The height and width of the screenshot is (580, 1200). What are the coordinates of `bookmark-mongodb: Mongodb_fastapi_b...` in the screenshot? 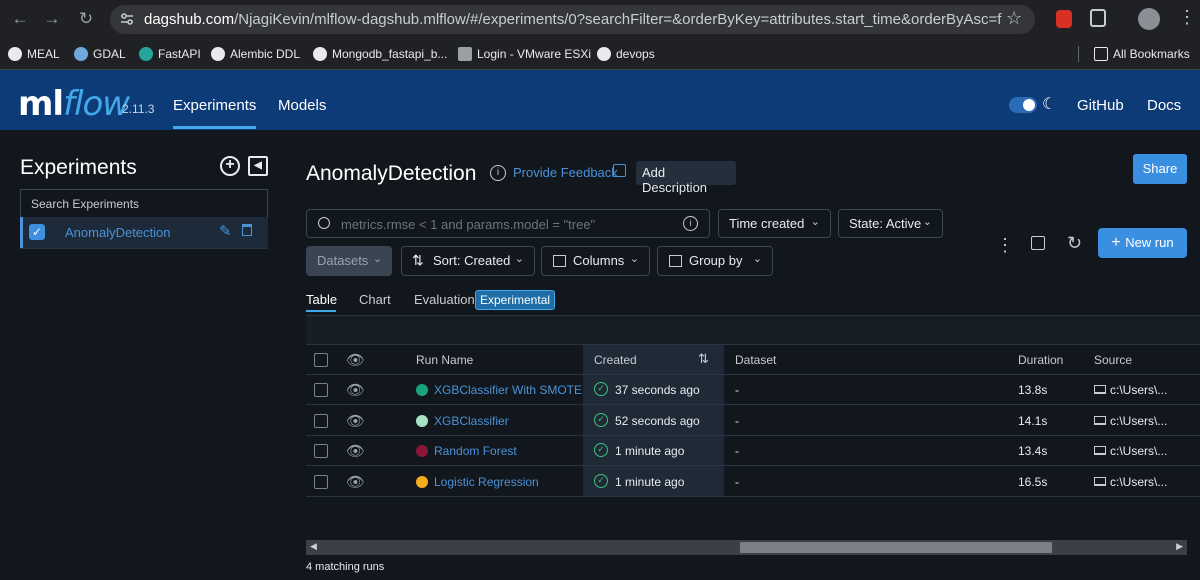 It's located at (380, 54).